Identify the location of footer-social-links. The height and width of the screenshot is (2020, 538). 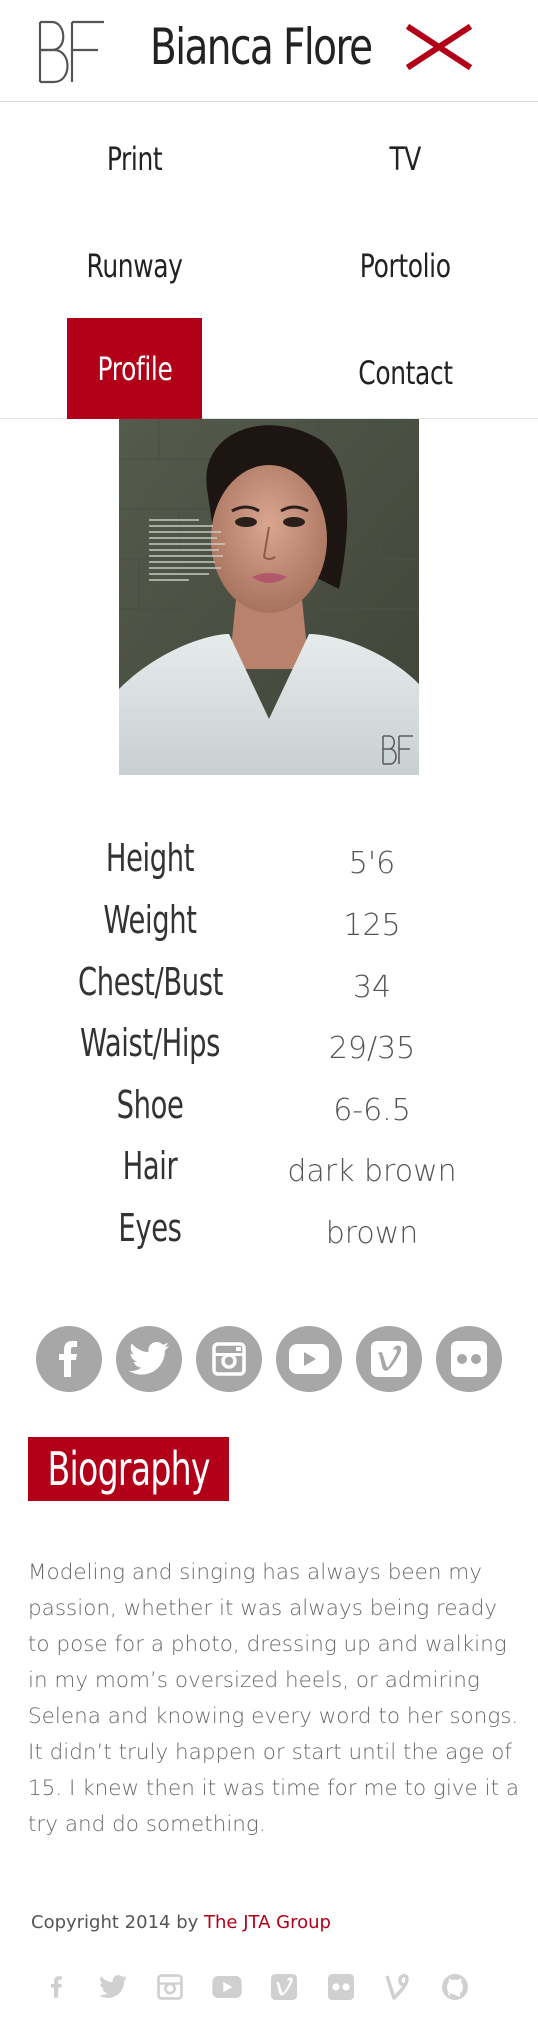
(260, 1988).